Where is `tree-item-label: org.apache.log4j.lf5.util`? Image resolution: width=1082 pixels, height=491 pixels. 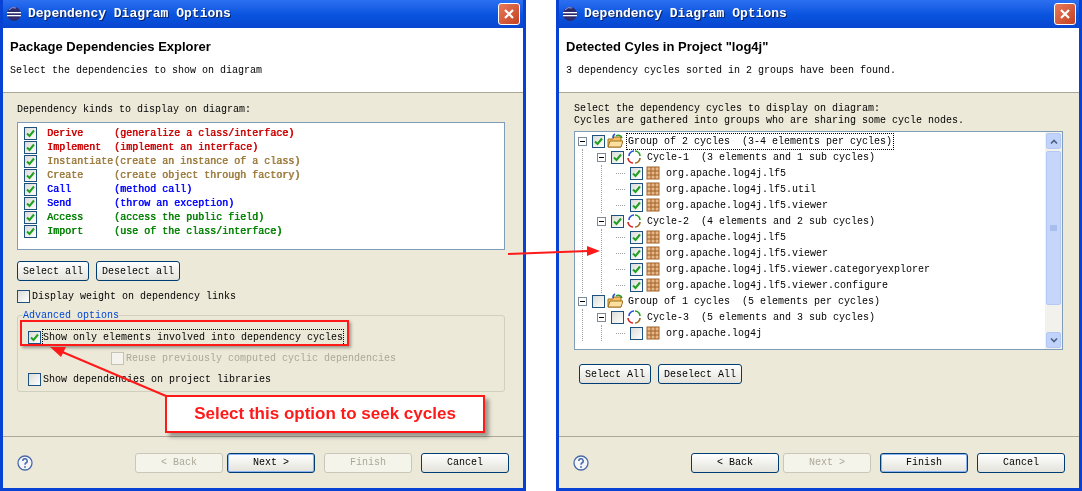
tree-item-label: org.apache.log4j.lf5.util is located at coordinates (741, 189).